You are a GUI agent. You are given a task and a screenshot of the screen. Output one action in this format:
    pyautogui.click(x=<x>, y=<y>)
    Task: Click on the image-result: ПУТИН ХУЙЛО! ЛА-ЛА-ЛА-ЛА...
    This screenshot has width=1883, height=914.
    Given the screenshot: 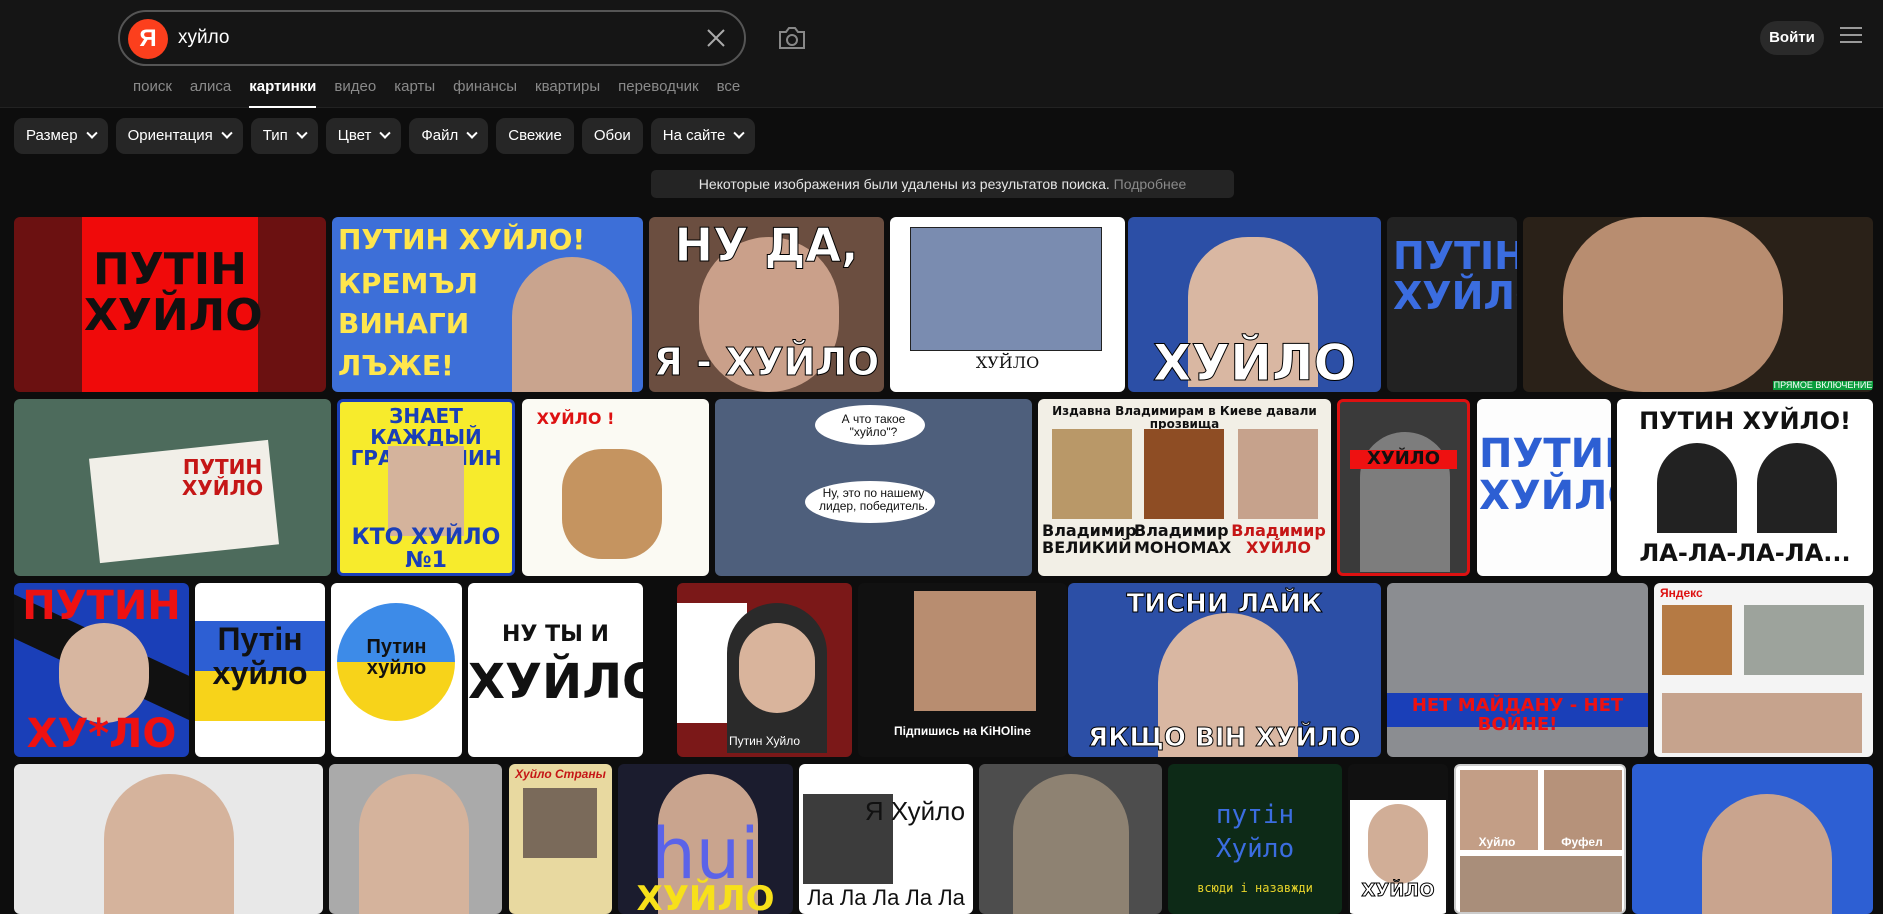 What is the action you would take?
    pyautogui.click(x=1745, y=487)
    